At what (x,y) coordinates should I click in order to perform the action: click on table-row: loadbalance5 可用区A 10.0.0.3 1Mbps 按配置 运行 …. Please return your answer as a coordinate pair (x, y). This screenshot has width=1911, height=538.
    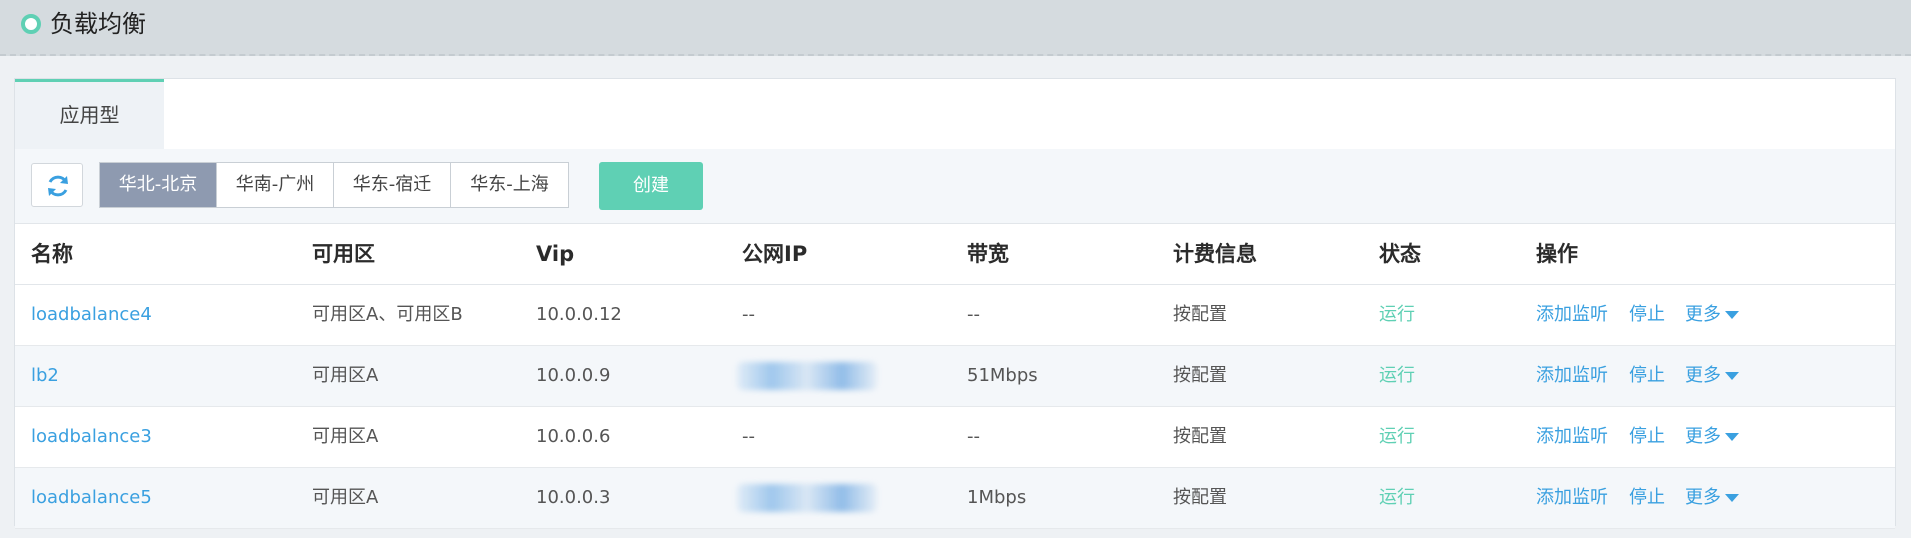
    Looking at the image, I should click on (955, 498).